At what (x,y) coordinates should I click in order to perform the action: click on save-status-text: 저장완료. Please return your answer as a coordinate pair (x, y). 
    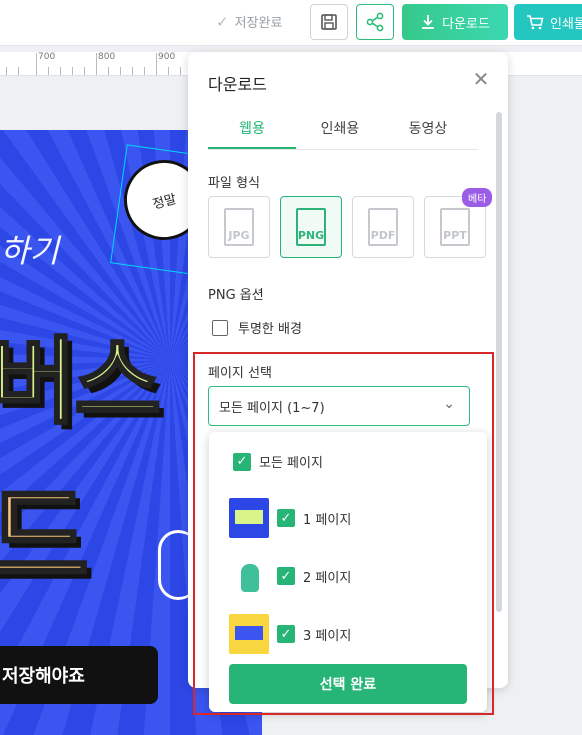
    Looking at the image, I should click on (258, 23).